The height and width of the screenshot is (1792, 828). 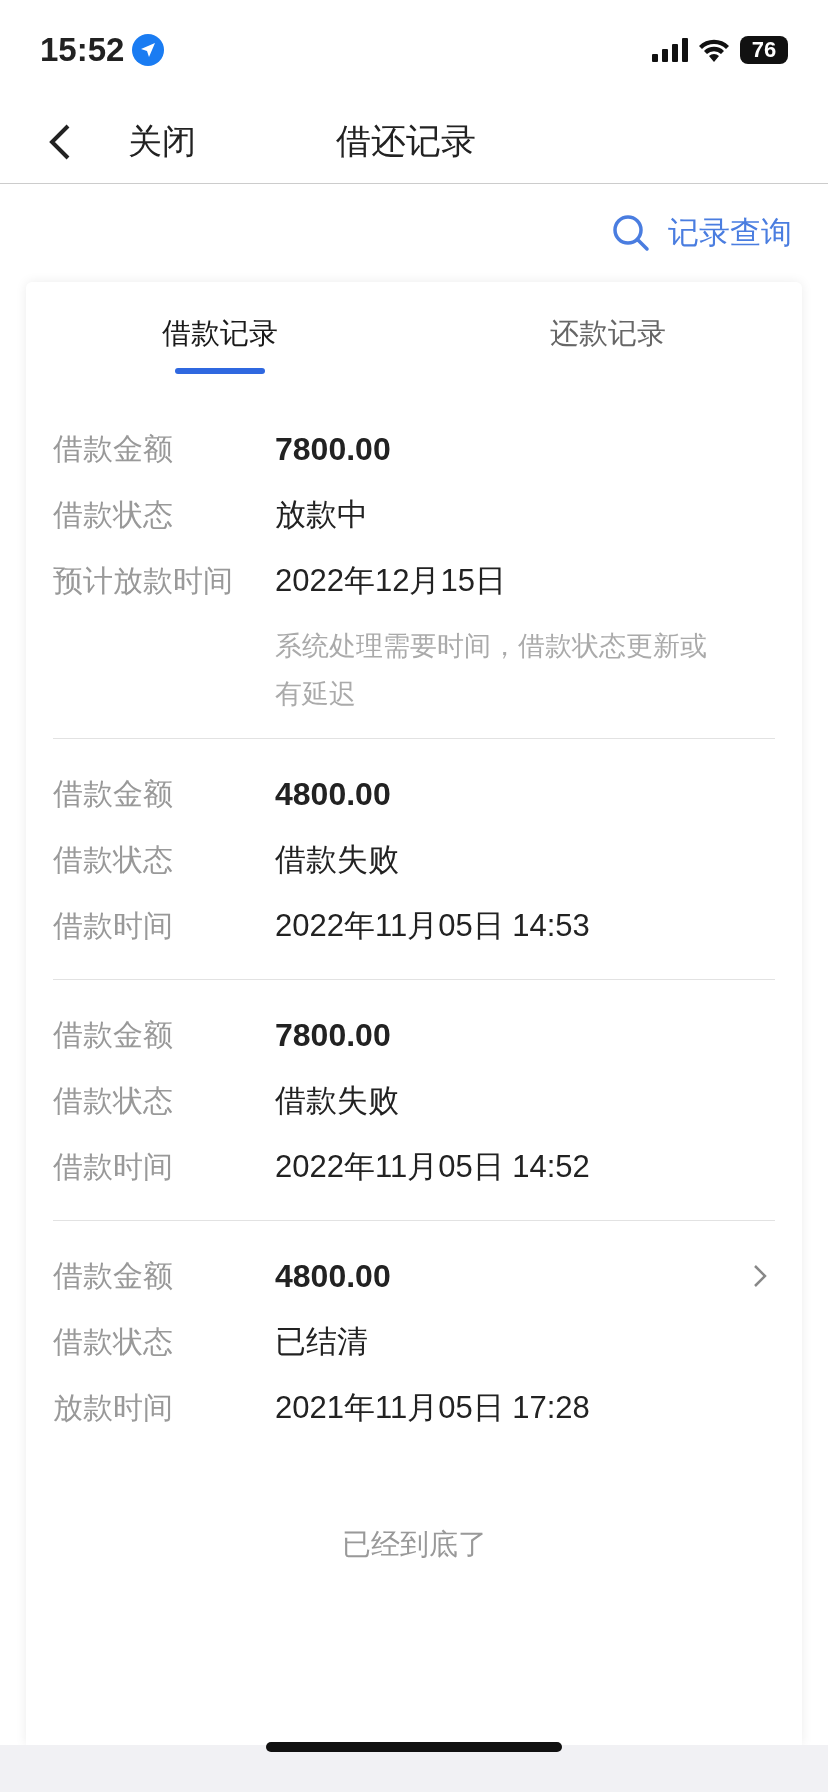 What do you see at coordinates (608, 338) in the screenshot?
I see `tab: 还款记录` at bounding box center [608, 338].